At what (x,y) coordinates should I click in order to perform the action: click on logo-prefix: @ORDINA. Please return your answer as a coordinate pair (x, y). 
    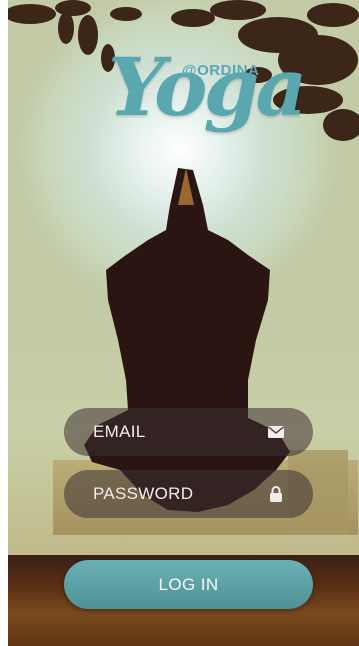
    Looking at the image, I should click on (221, 70).